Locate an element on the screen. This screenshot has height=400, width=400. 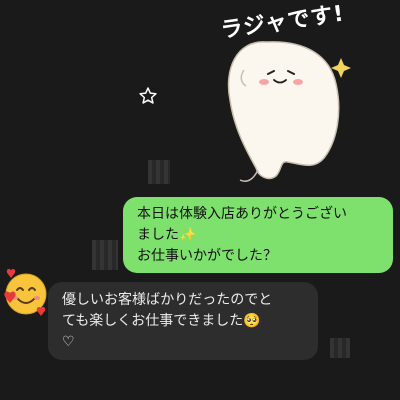
message-text: 本日は体験入店ありがとうござい is located at coordinates (242, 214).